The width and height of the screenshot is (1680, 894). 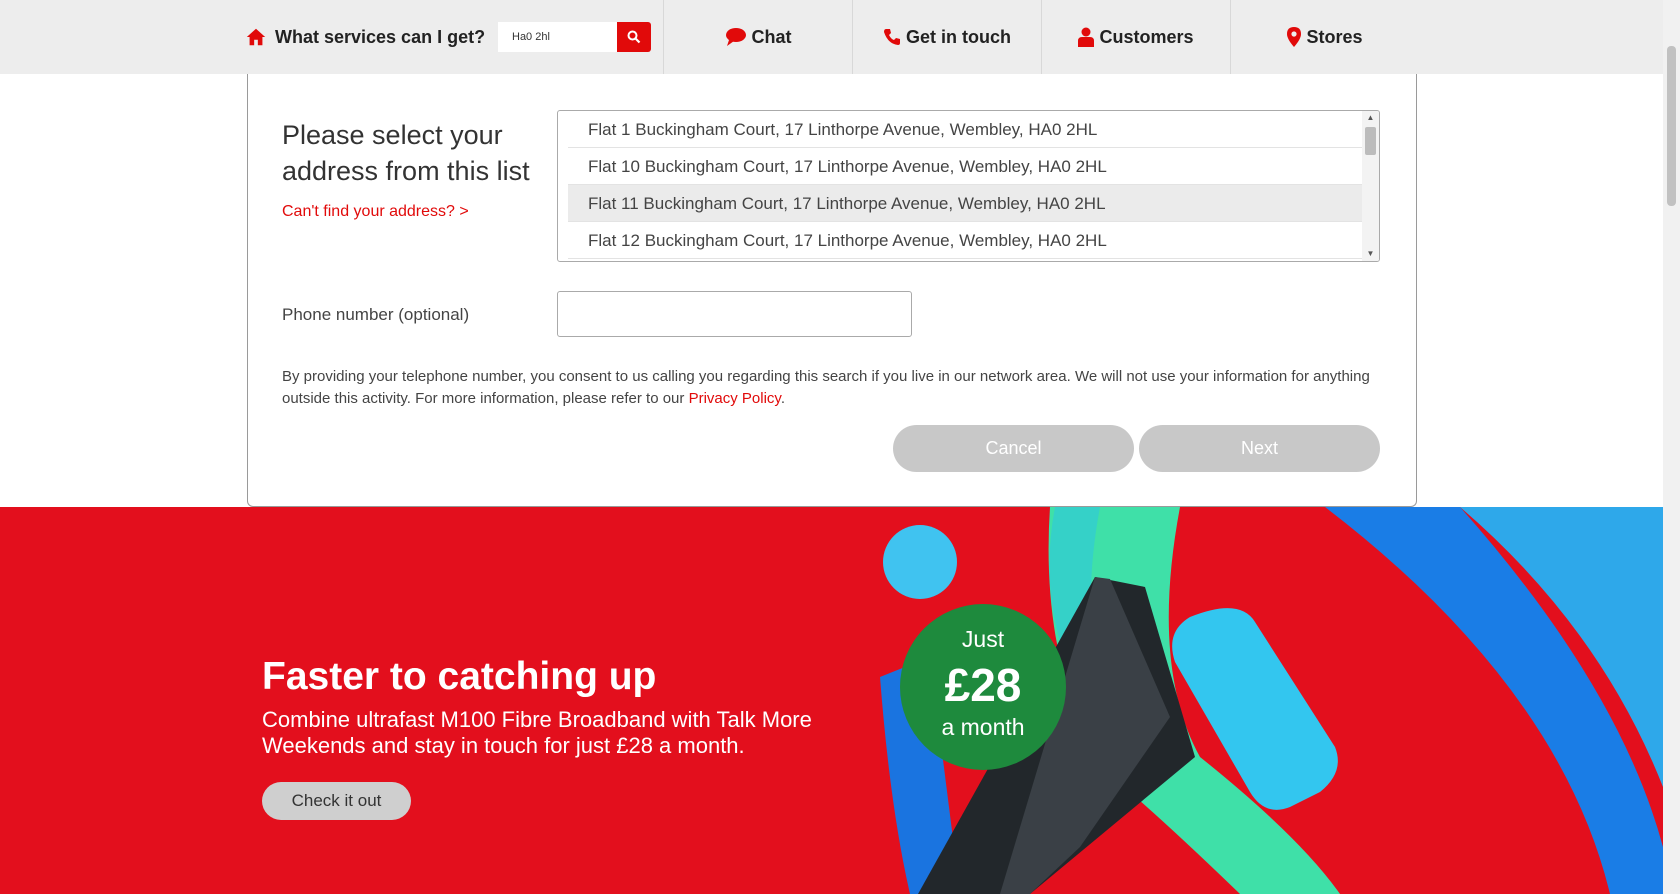 I want to click on page-scrollbar, so click(x=1671, y=447).